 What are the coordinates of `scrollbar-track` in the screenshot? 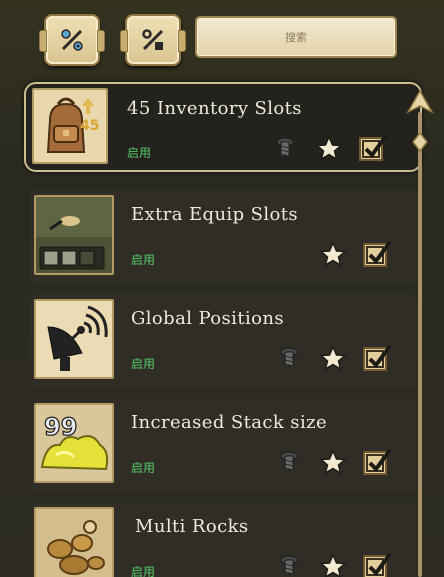 It's located at (420, 344).